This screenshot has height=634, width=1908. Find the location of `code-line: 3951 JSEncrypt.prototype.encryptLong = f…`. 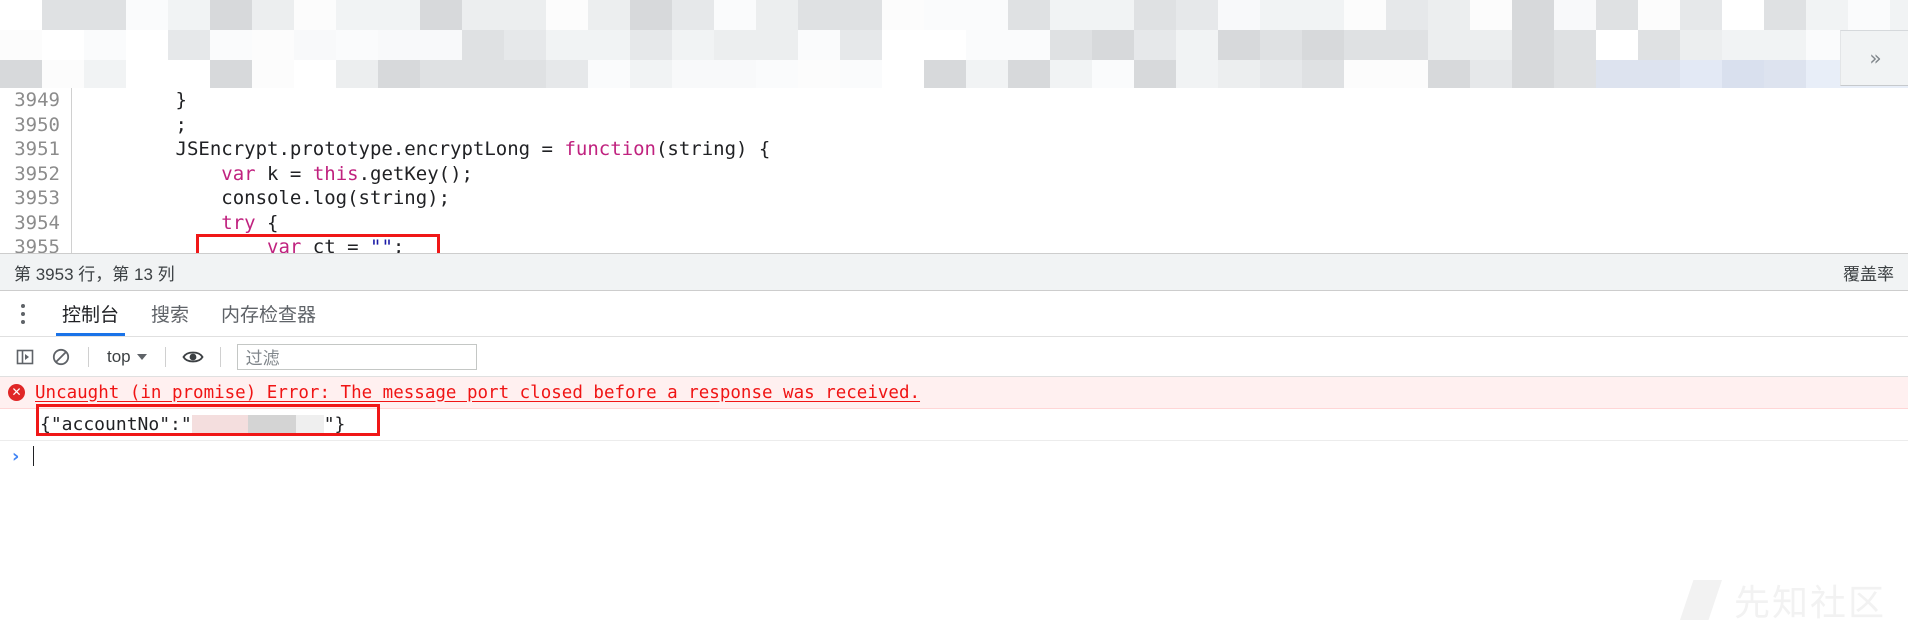

code-line: 3951 JSEncrypt.prototype.encryptLong = f… is located at coordinates (954, 149).